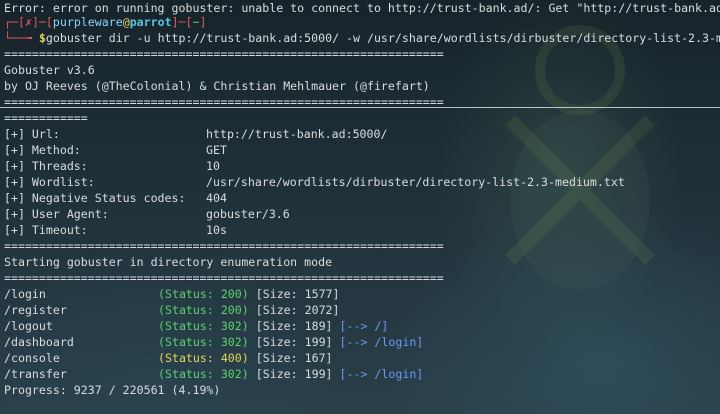  Describe the element at coordinates (364, 326) in the screenshot. I see `result-redirect: [--> /]` at that location.